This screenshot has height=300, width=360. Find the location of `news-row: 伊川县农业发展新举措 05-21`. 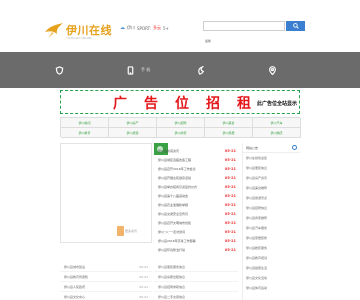

news-row: 伊川县农业发展新举措 05-21 is located at coordinates (196, 204).